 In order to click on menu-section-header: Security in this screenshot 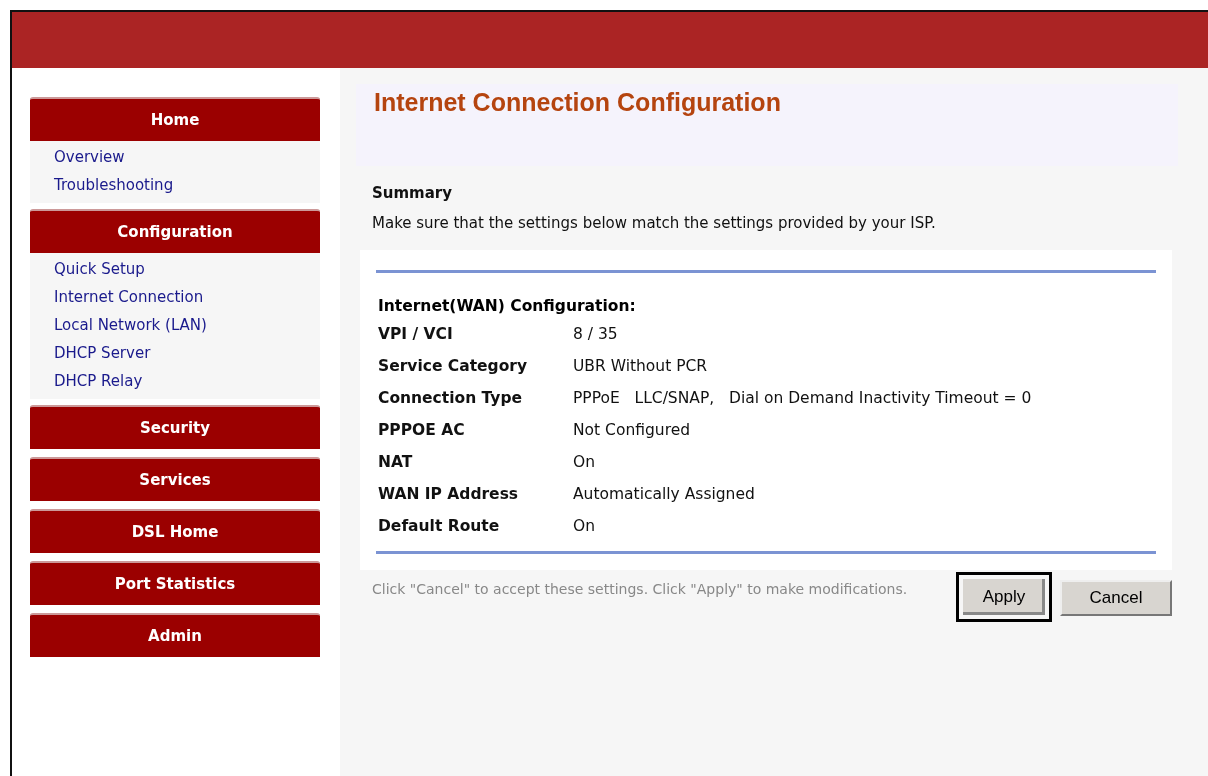, I will do `click(175, 427)`.